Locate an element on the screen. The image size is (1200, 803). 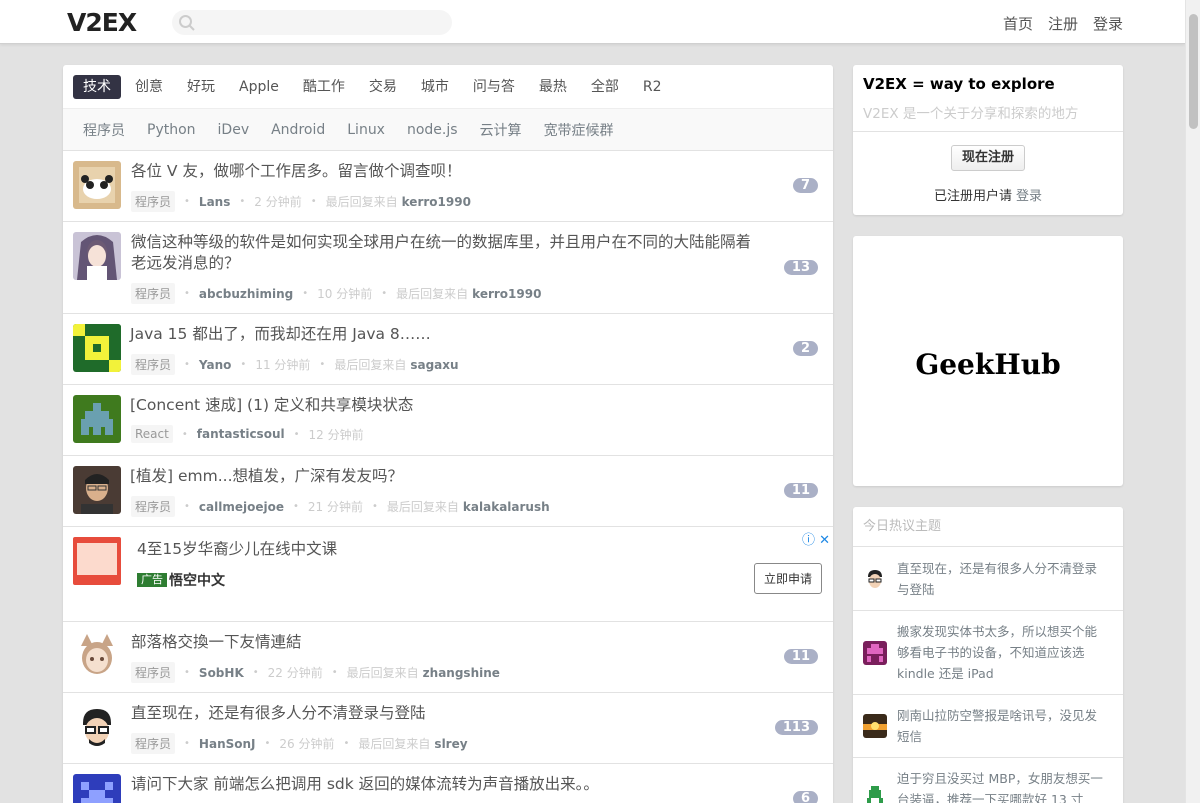
nav-login-link: 登录 is located at coordinates (1108, 23).